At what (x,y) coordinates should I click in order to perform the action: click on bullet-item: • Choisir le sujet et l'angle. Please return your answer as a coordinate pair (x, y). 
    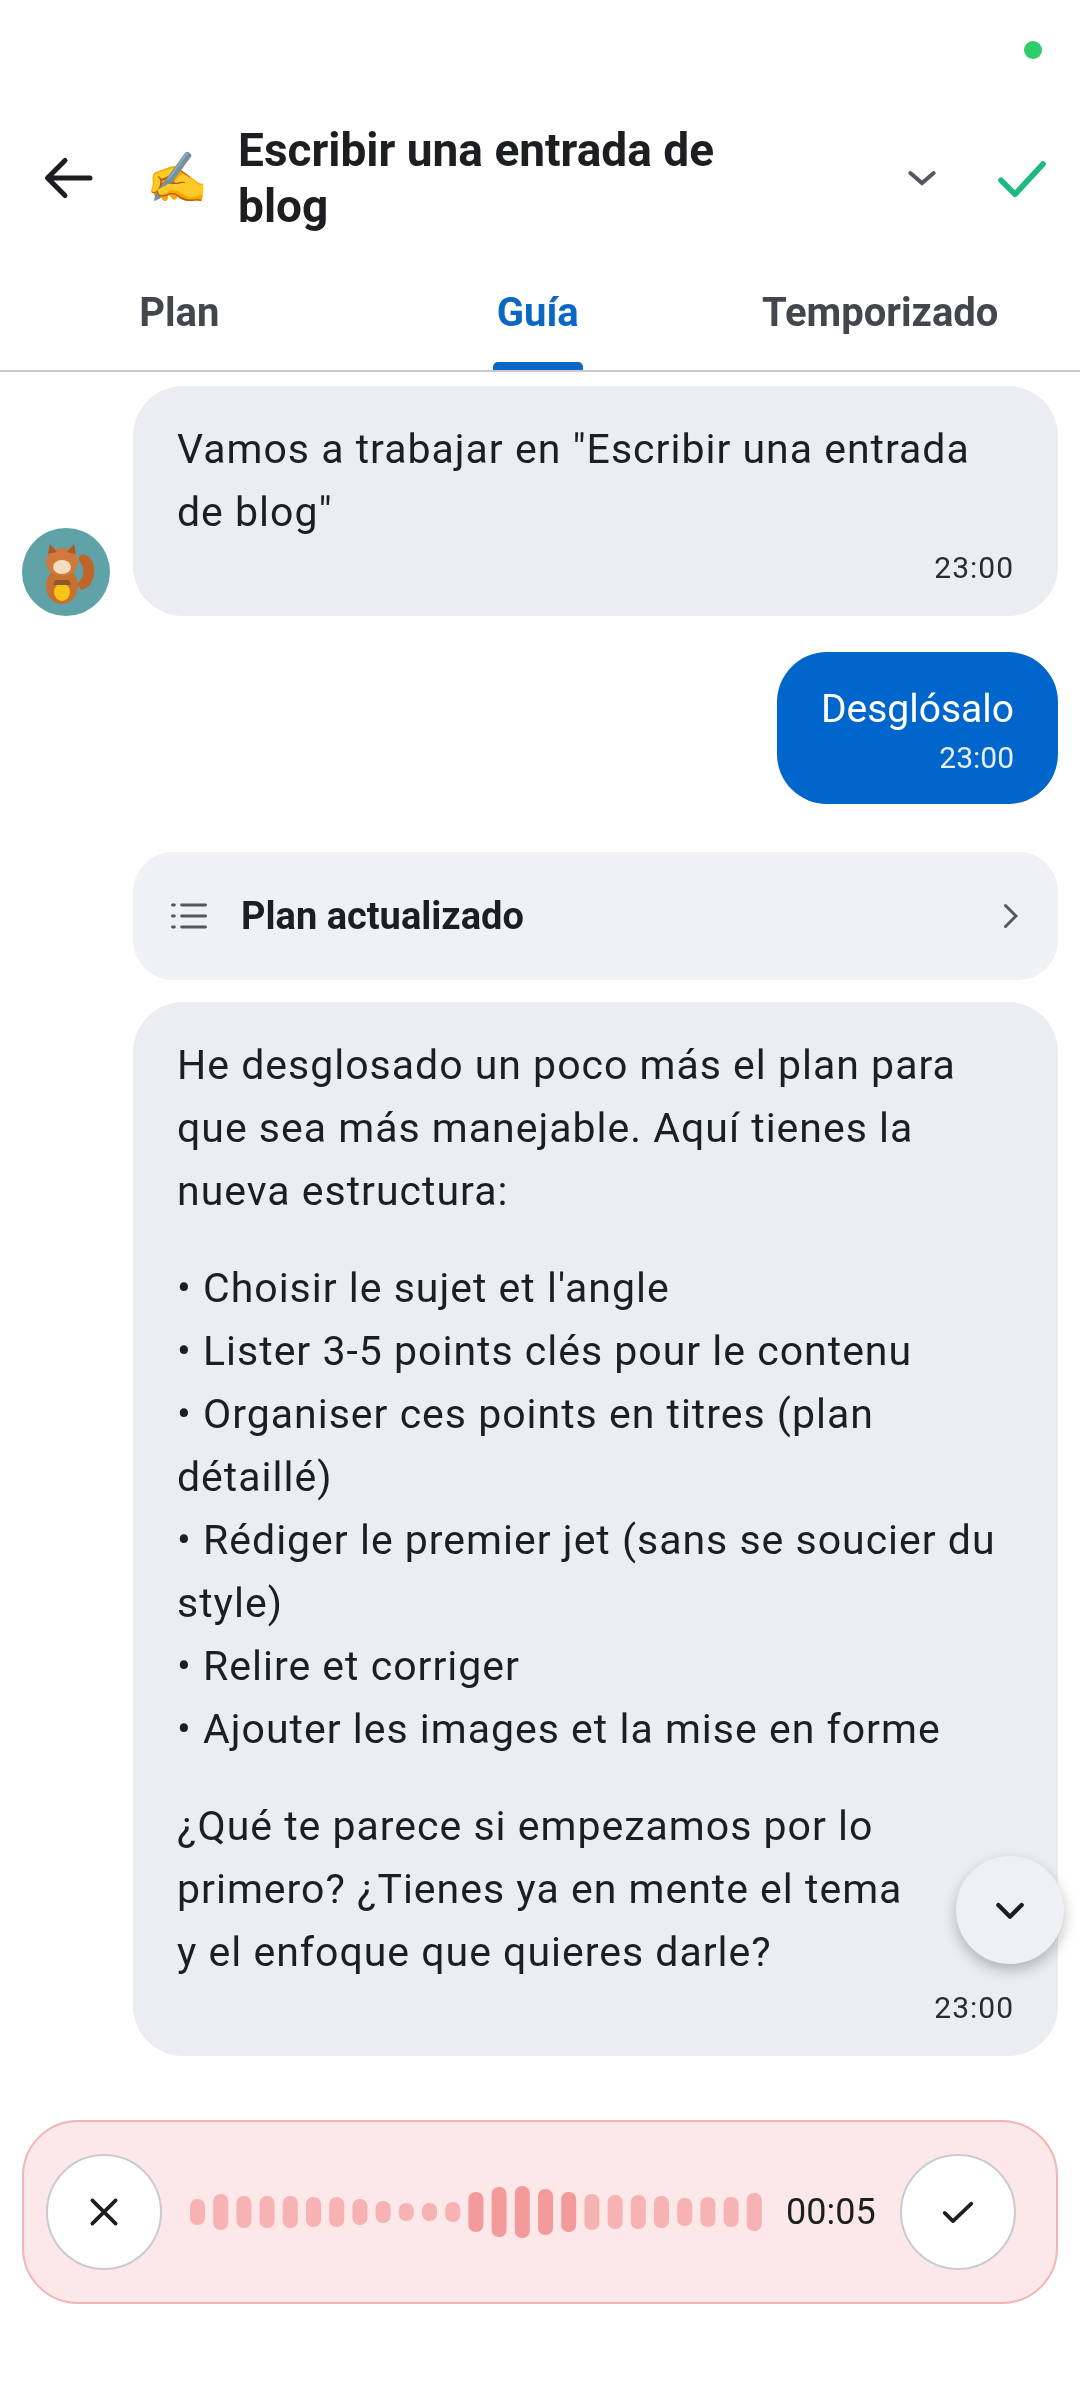
    Looking at the image, I should click on (424, 1288).